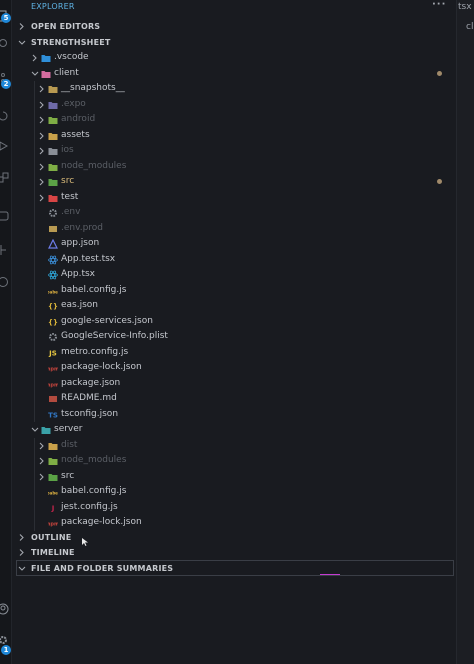  What do you see at coordinates (4, 178) in the screenshot?
I see `extensions-activity-icon` at bounding box center [4, 178].